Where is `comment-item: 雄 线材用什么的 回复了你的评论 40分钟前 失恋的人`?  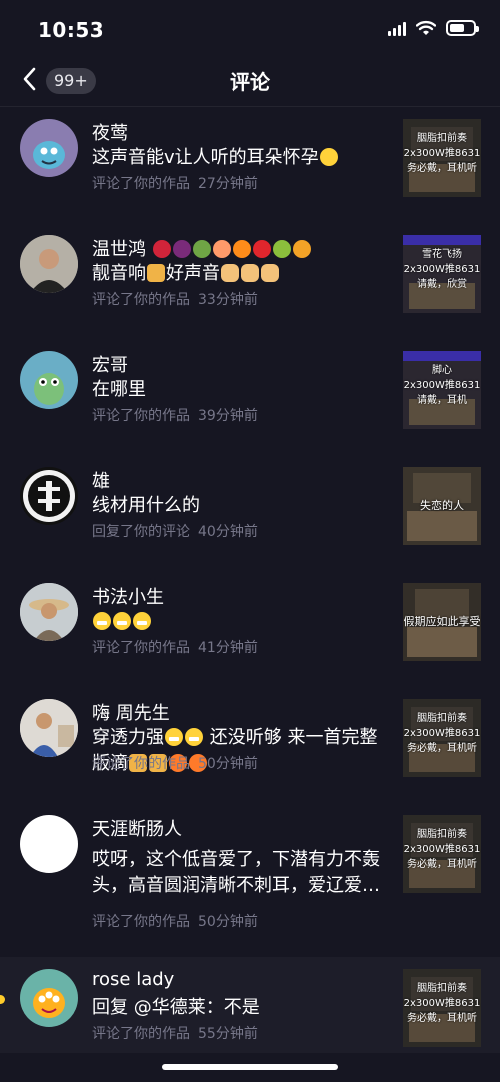 comment-item: 雄 线材用什么的 回复了你的评论 40分钟前 失恋的人 is located at coordinates (250, 513).